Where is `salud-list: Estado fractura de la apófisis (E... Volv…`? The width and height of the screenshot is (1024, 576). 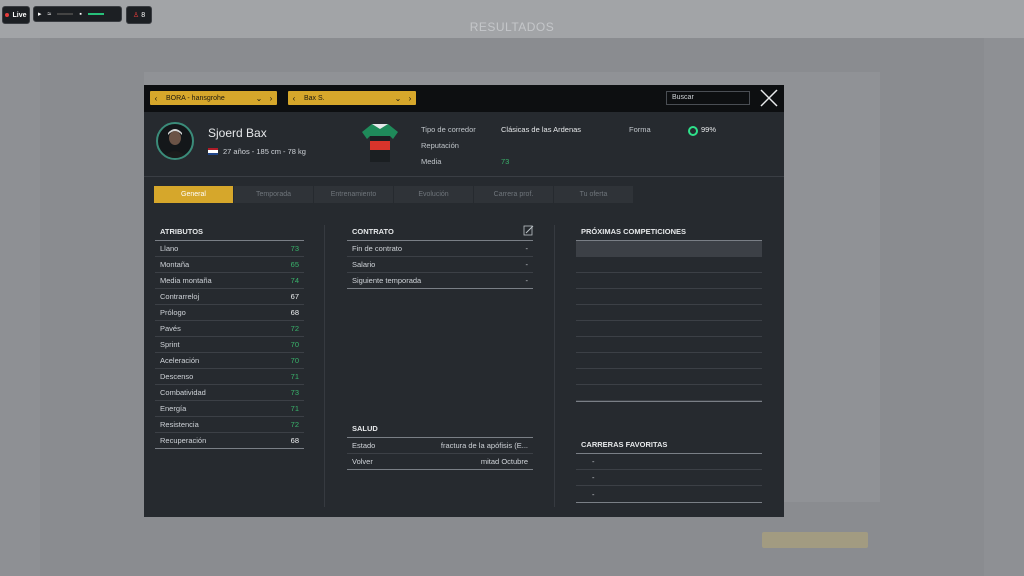
salud-list: Estado fractura de la apófisis (E... Volv… is located at coordinates (440, 453).